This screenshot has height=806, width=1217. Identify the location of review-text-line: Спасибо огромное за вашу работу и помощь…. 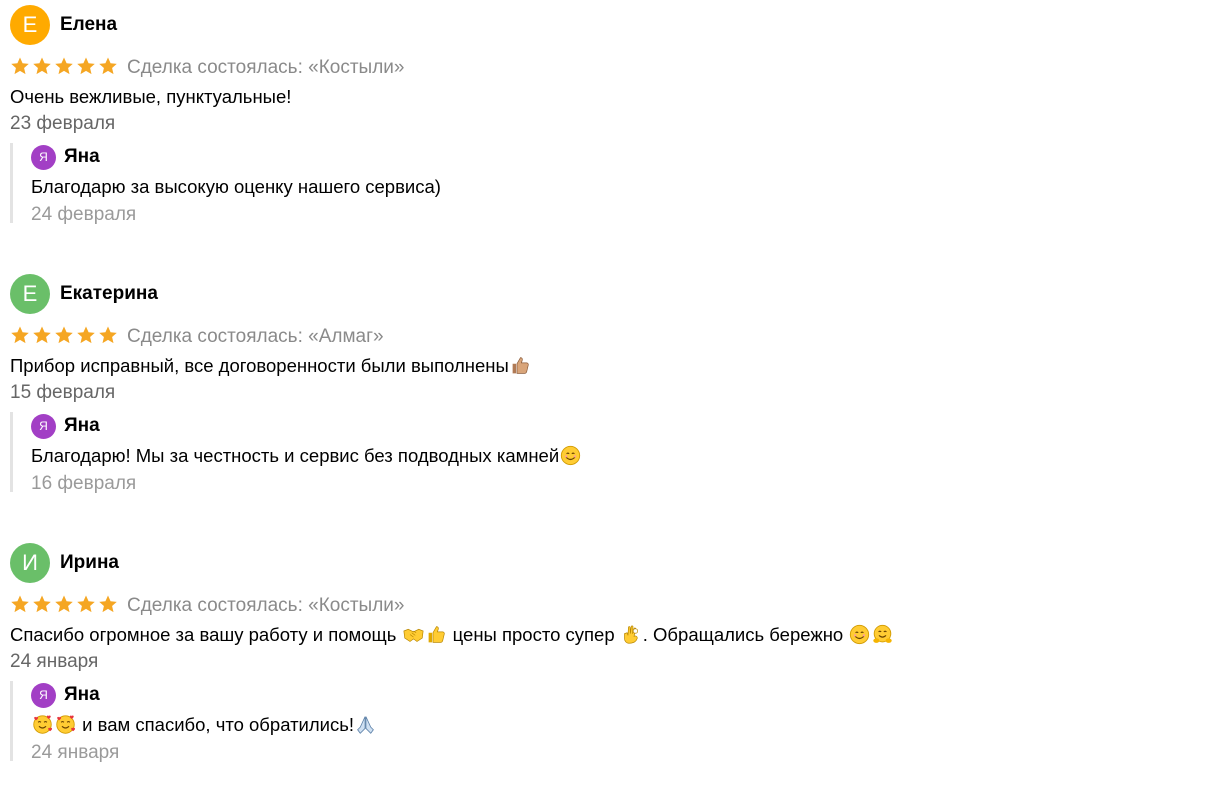
(452, 635).